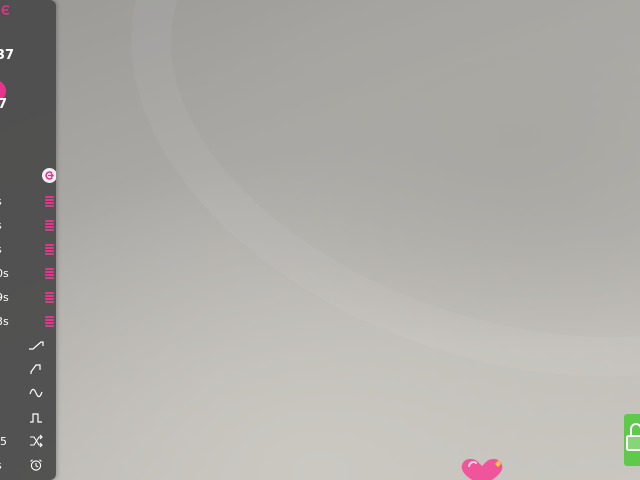 This screenshot has width=640, height=480. I want to click on alarm-clock-icon, so click(36, 465).